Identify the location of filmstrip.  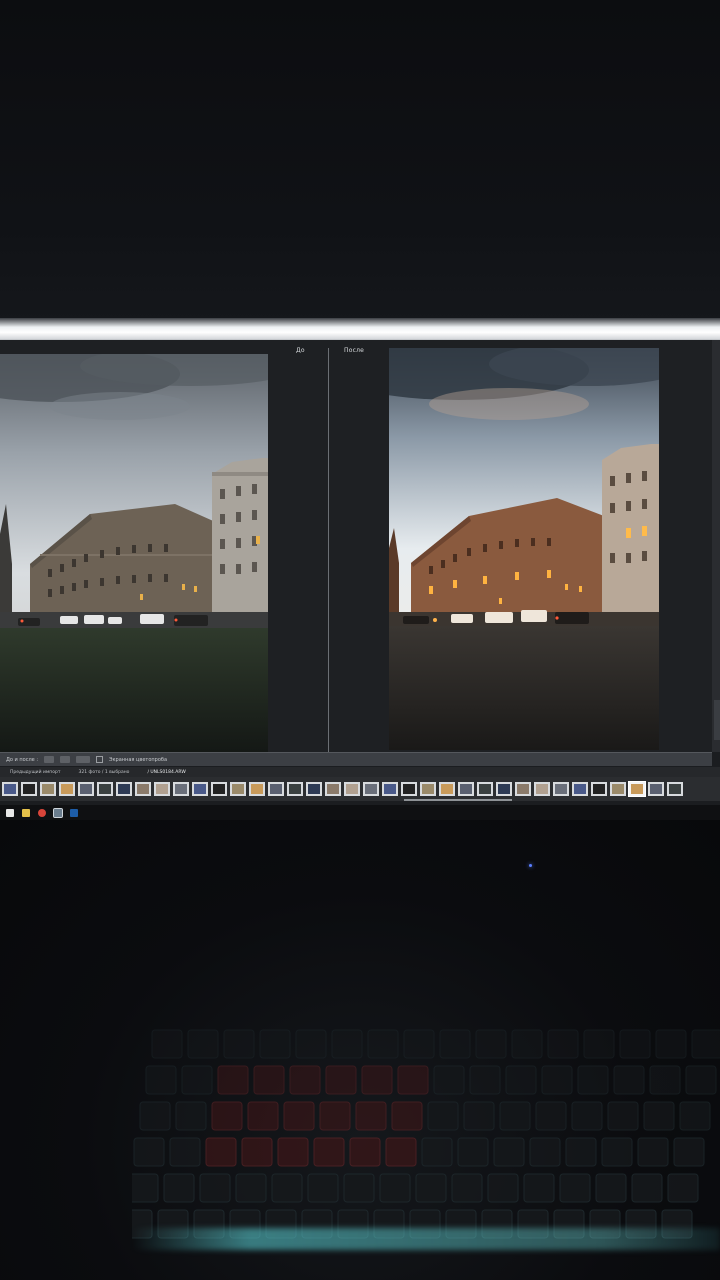
(360, 789).